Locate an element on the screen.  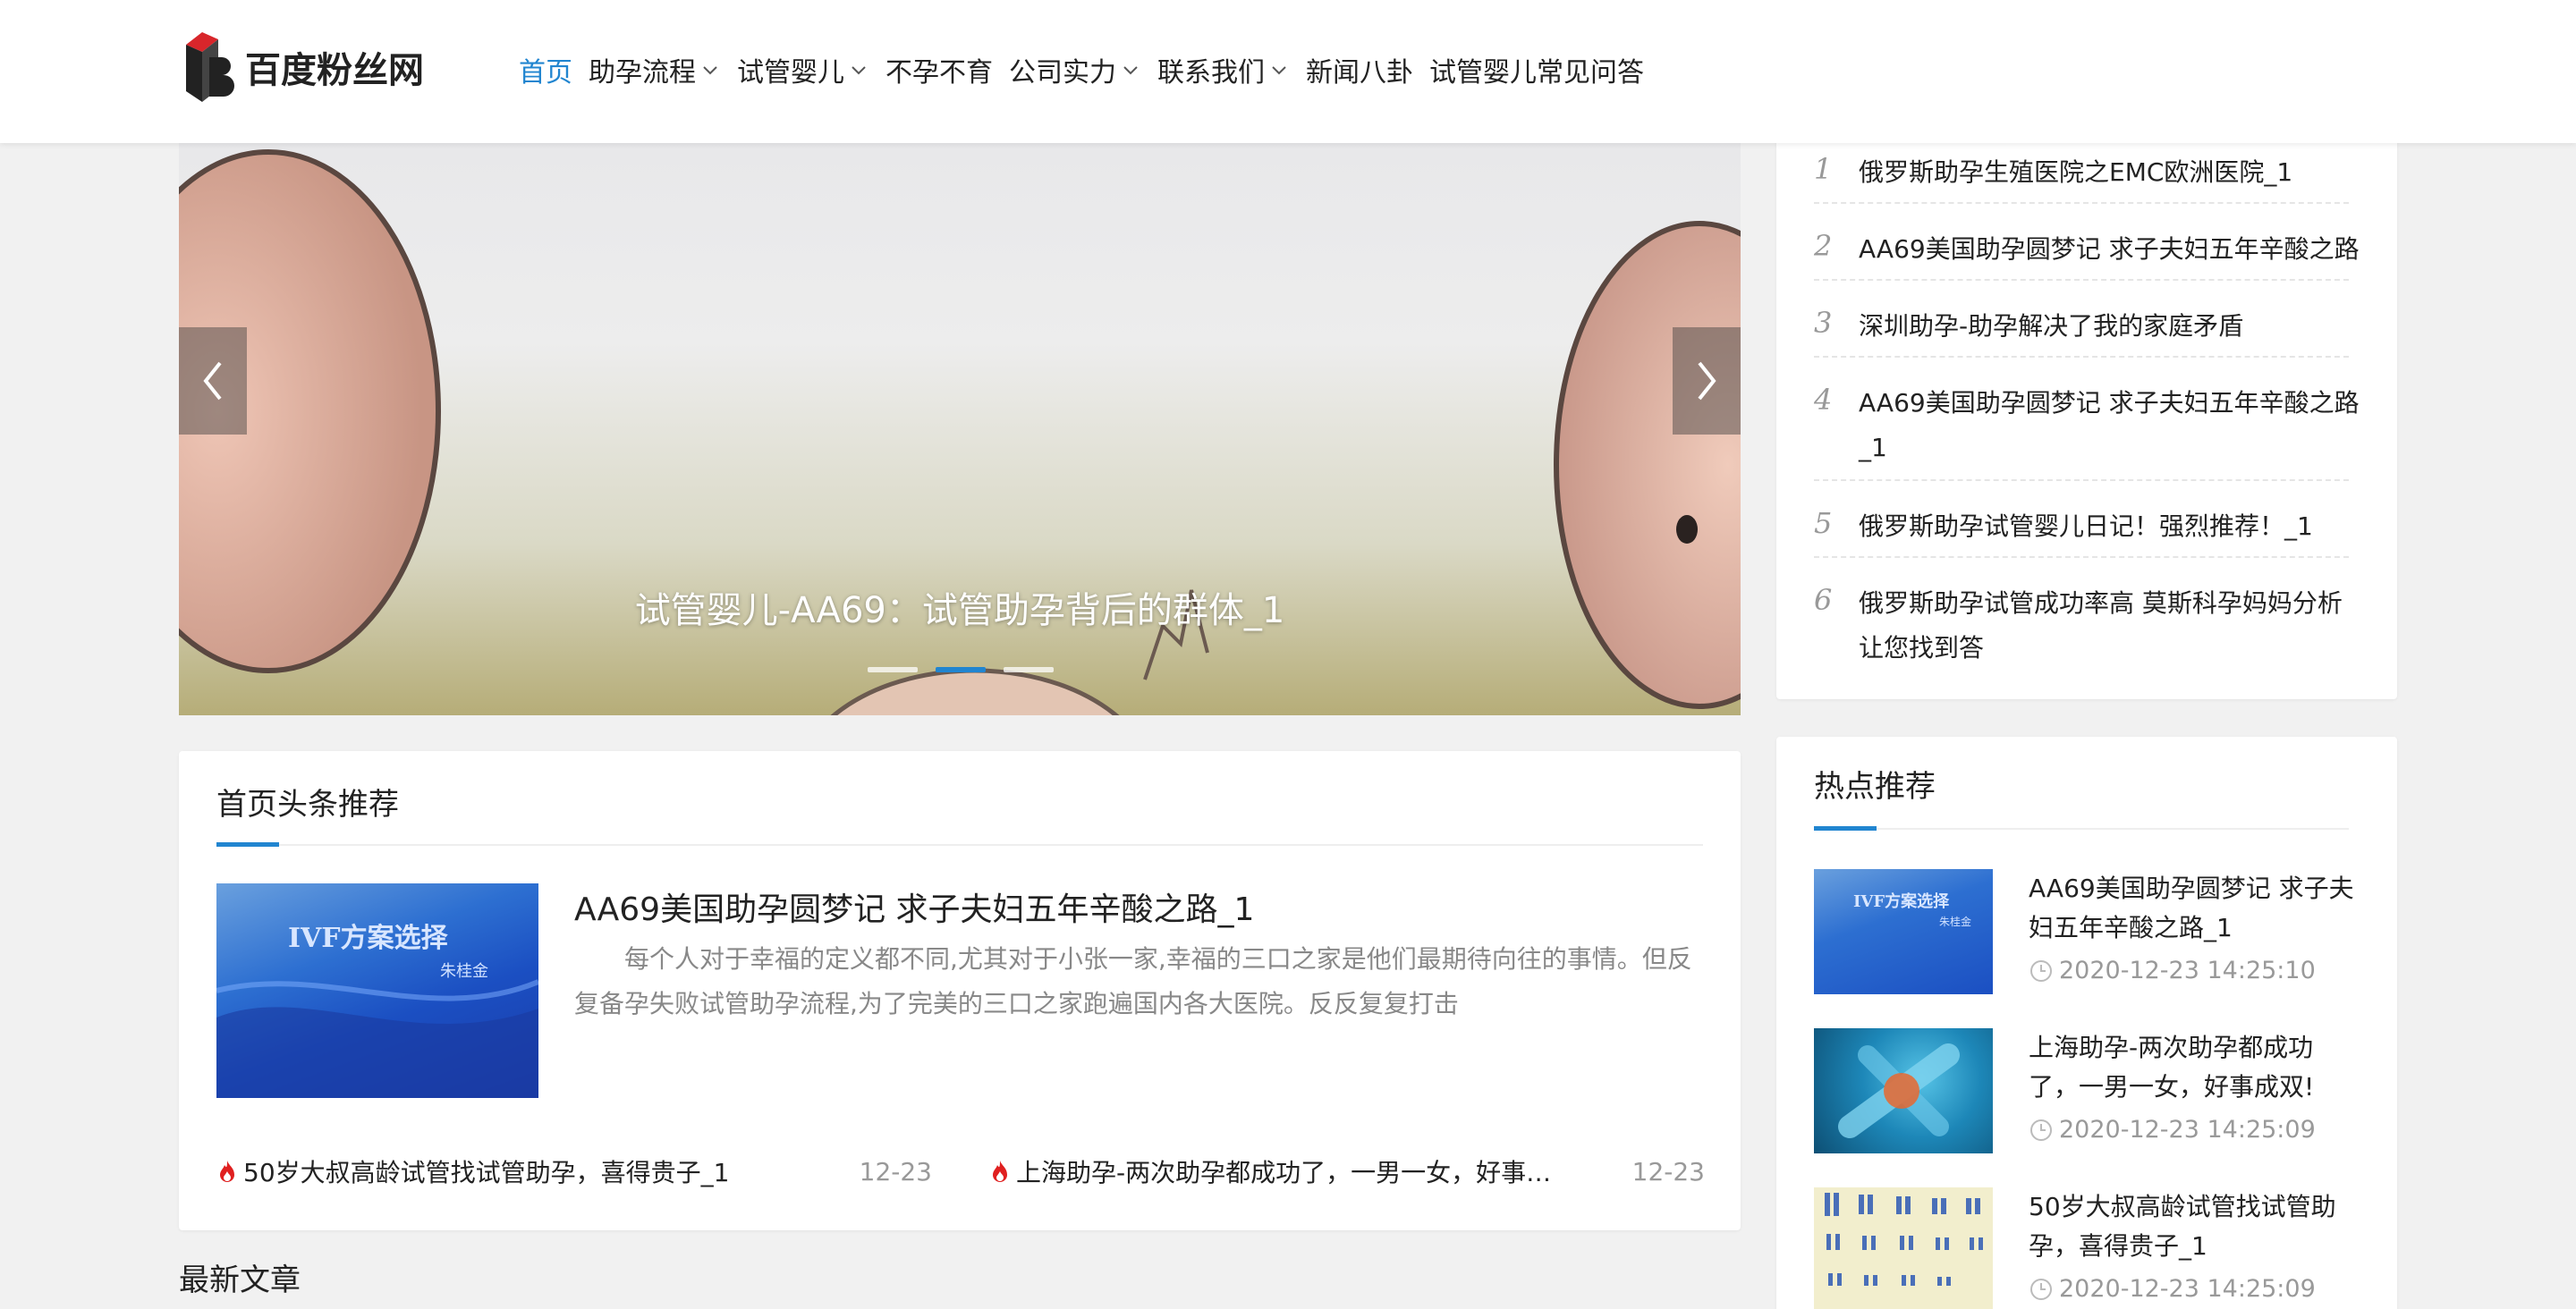
section-title: 热点推荐 is located at coordinates (1875, 787).